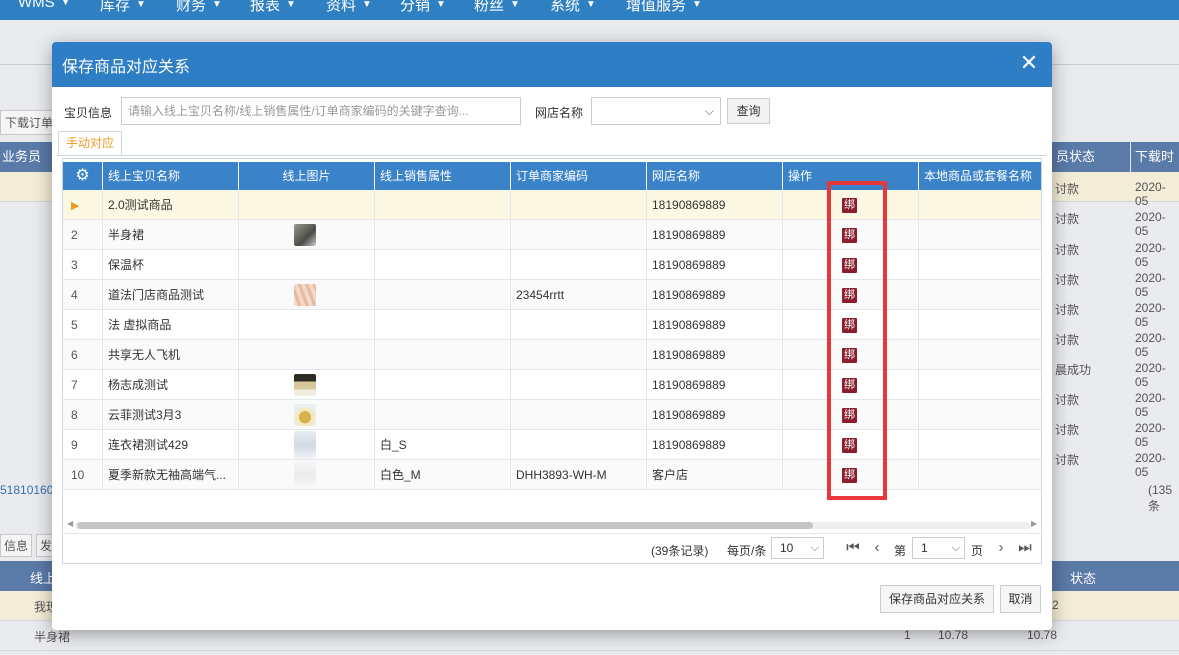 This screenshot has height=655, width=1179. I want to click on nav-item-finance: 财务 ▼, so click(199, 7).